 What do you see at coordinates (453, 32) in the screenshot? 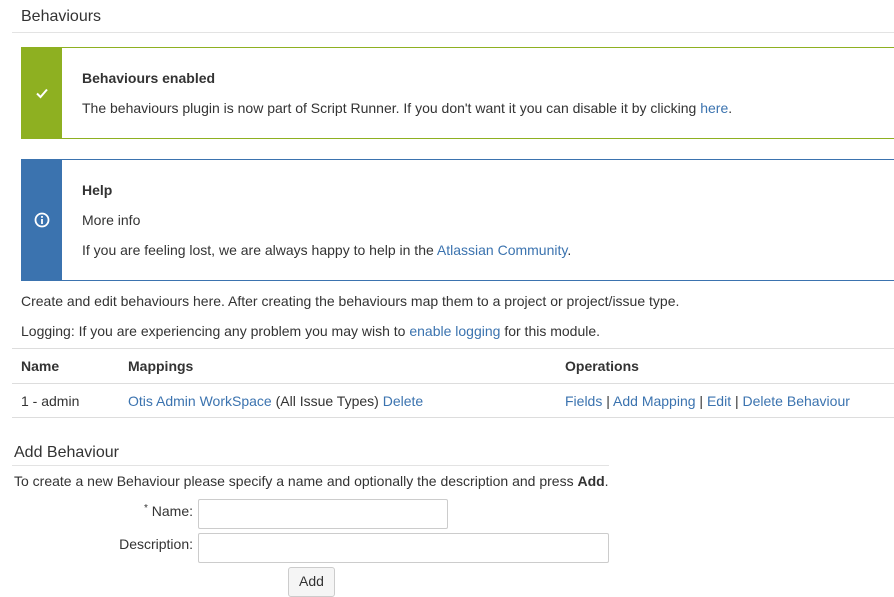
I see `title-divider` at bounding box center [453, 32].